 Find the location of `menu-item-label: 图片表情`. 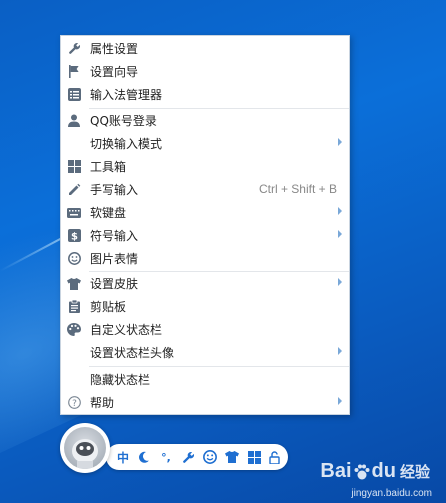

menu-item-label: 图片表情 is located at coordinates (114, 259).